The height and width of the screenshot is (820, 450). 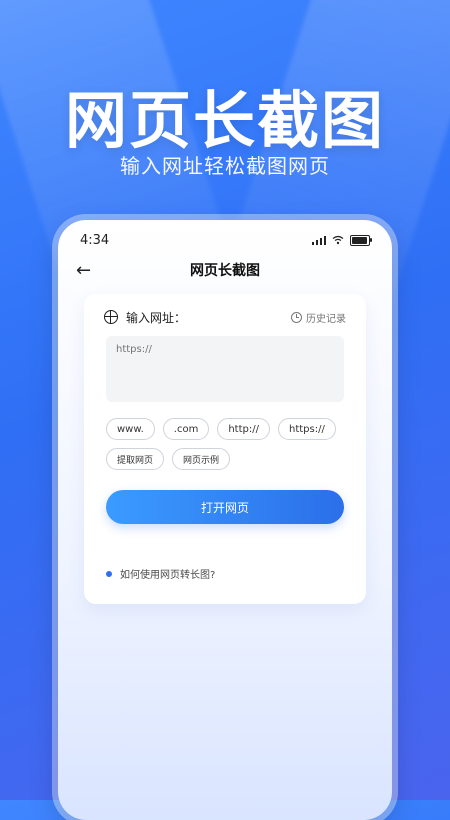 I want to click on chip-row-2: 提取网页 网页示例, so click(x=231, y=459).